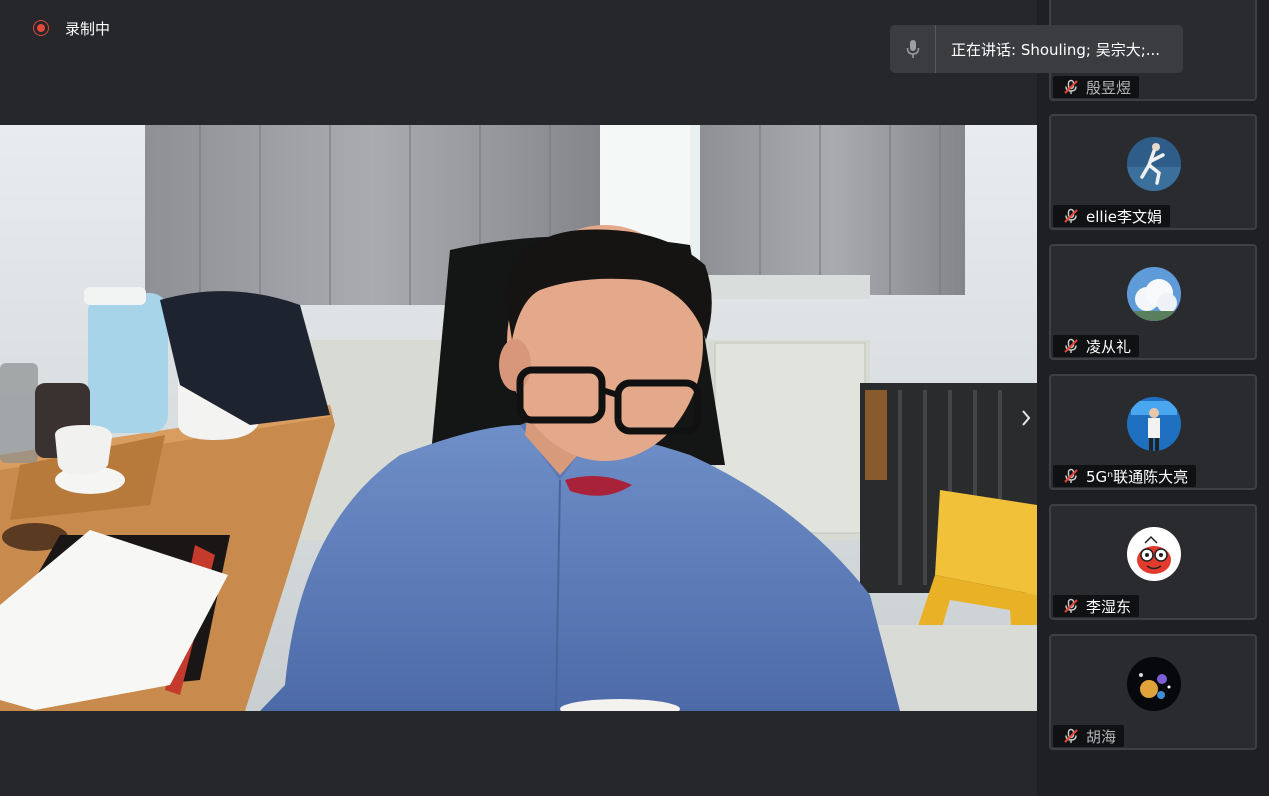  I want to click on participant-tile: 凌从礼, so click(1153, 302).